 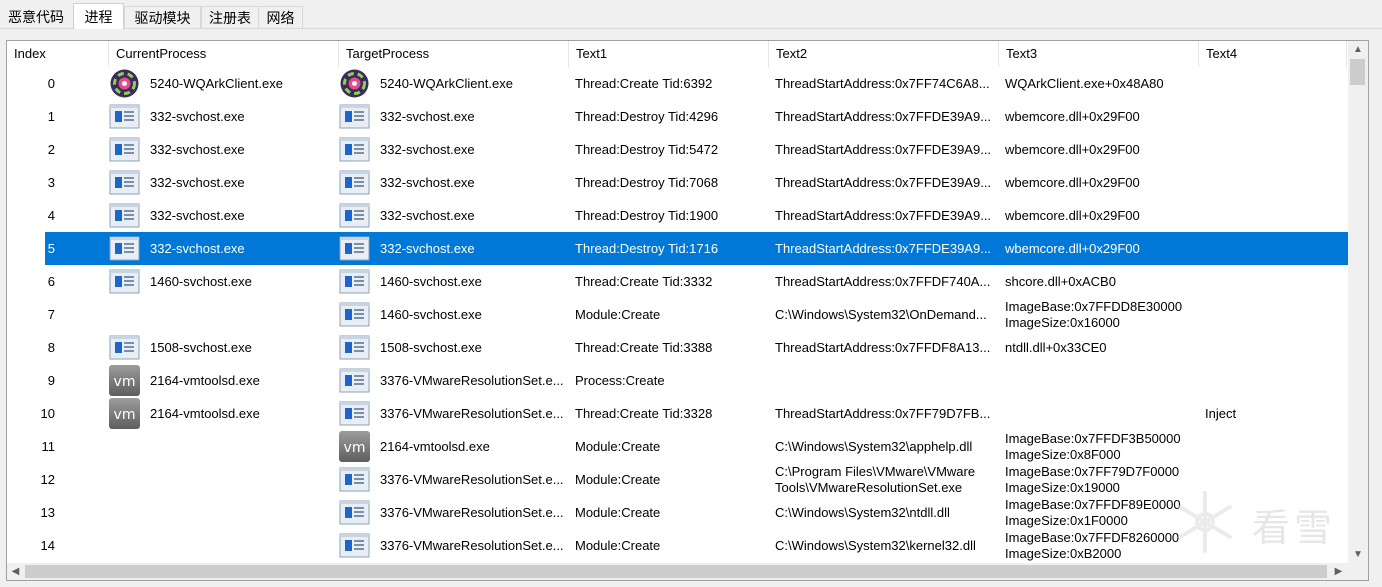 What do you see at coordinates (884, 54) in the screenshot?
I see `column-header-text2: Text2` at bounding box center [884, 54].